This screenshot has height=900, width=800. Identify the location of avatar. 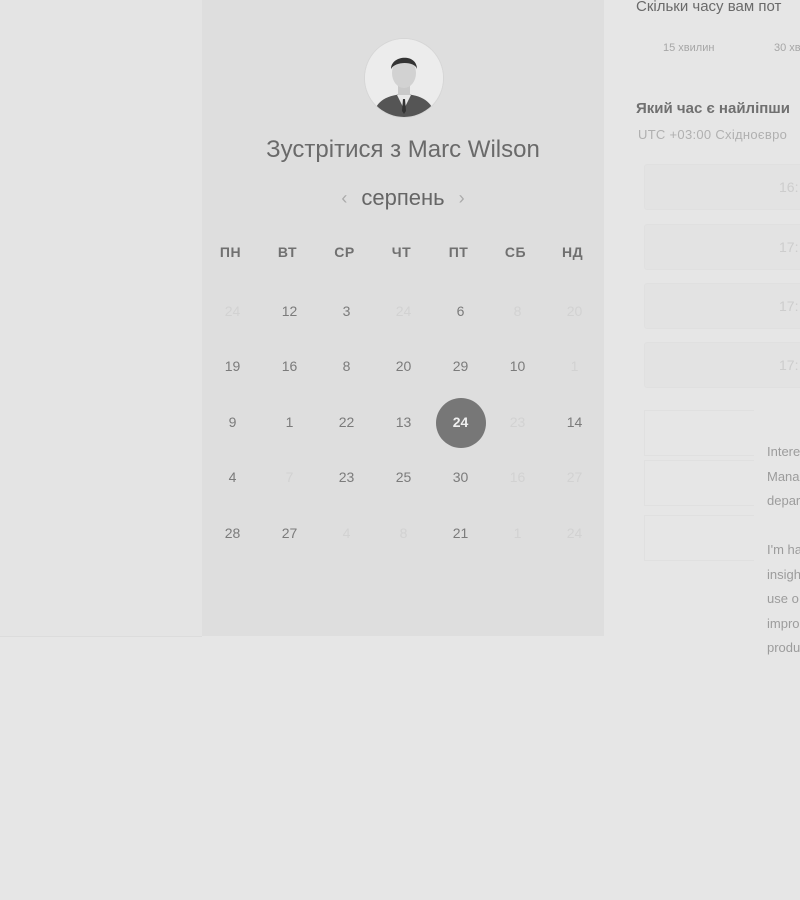
(404, 78).